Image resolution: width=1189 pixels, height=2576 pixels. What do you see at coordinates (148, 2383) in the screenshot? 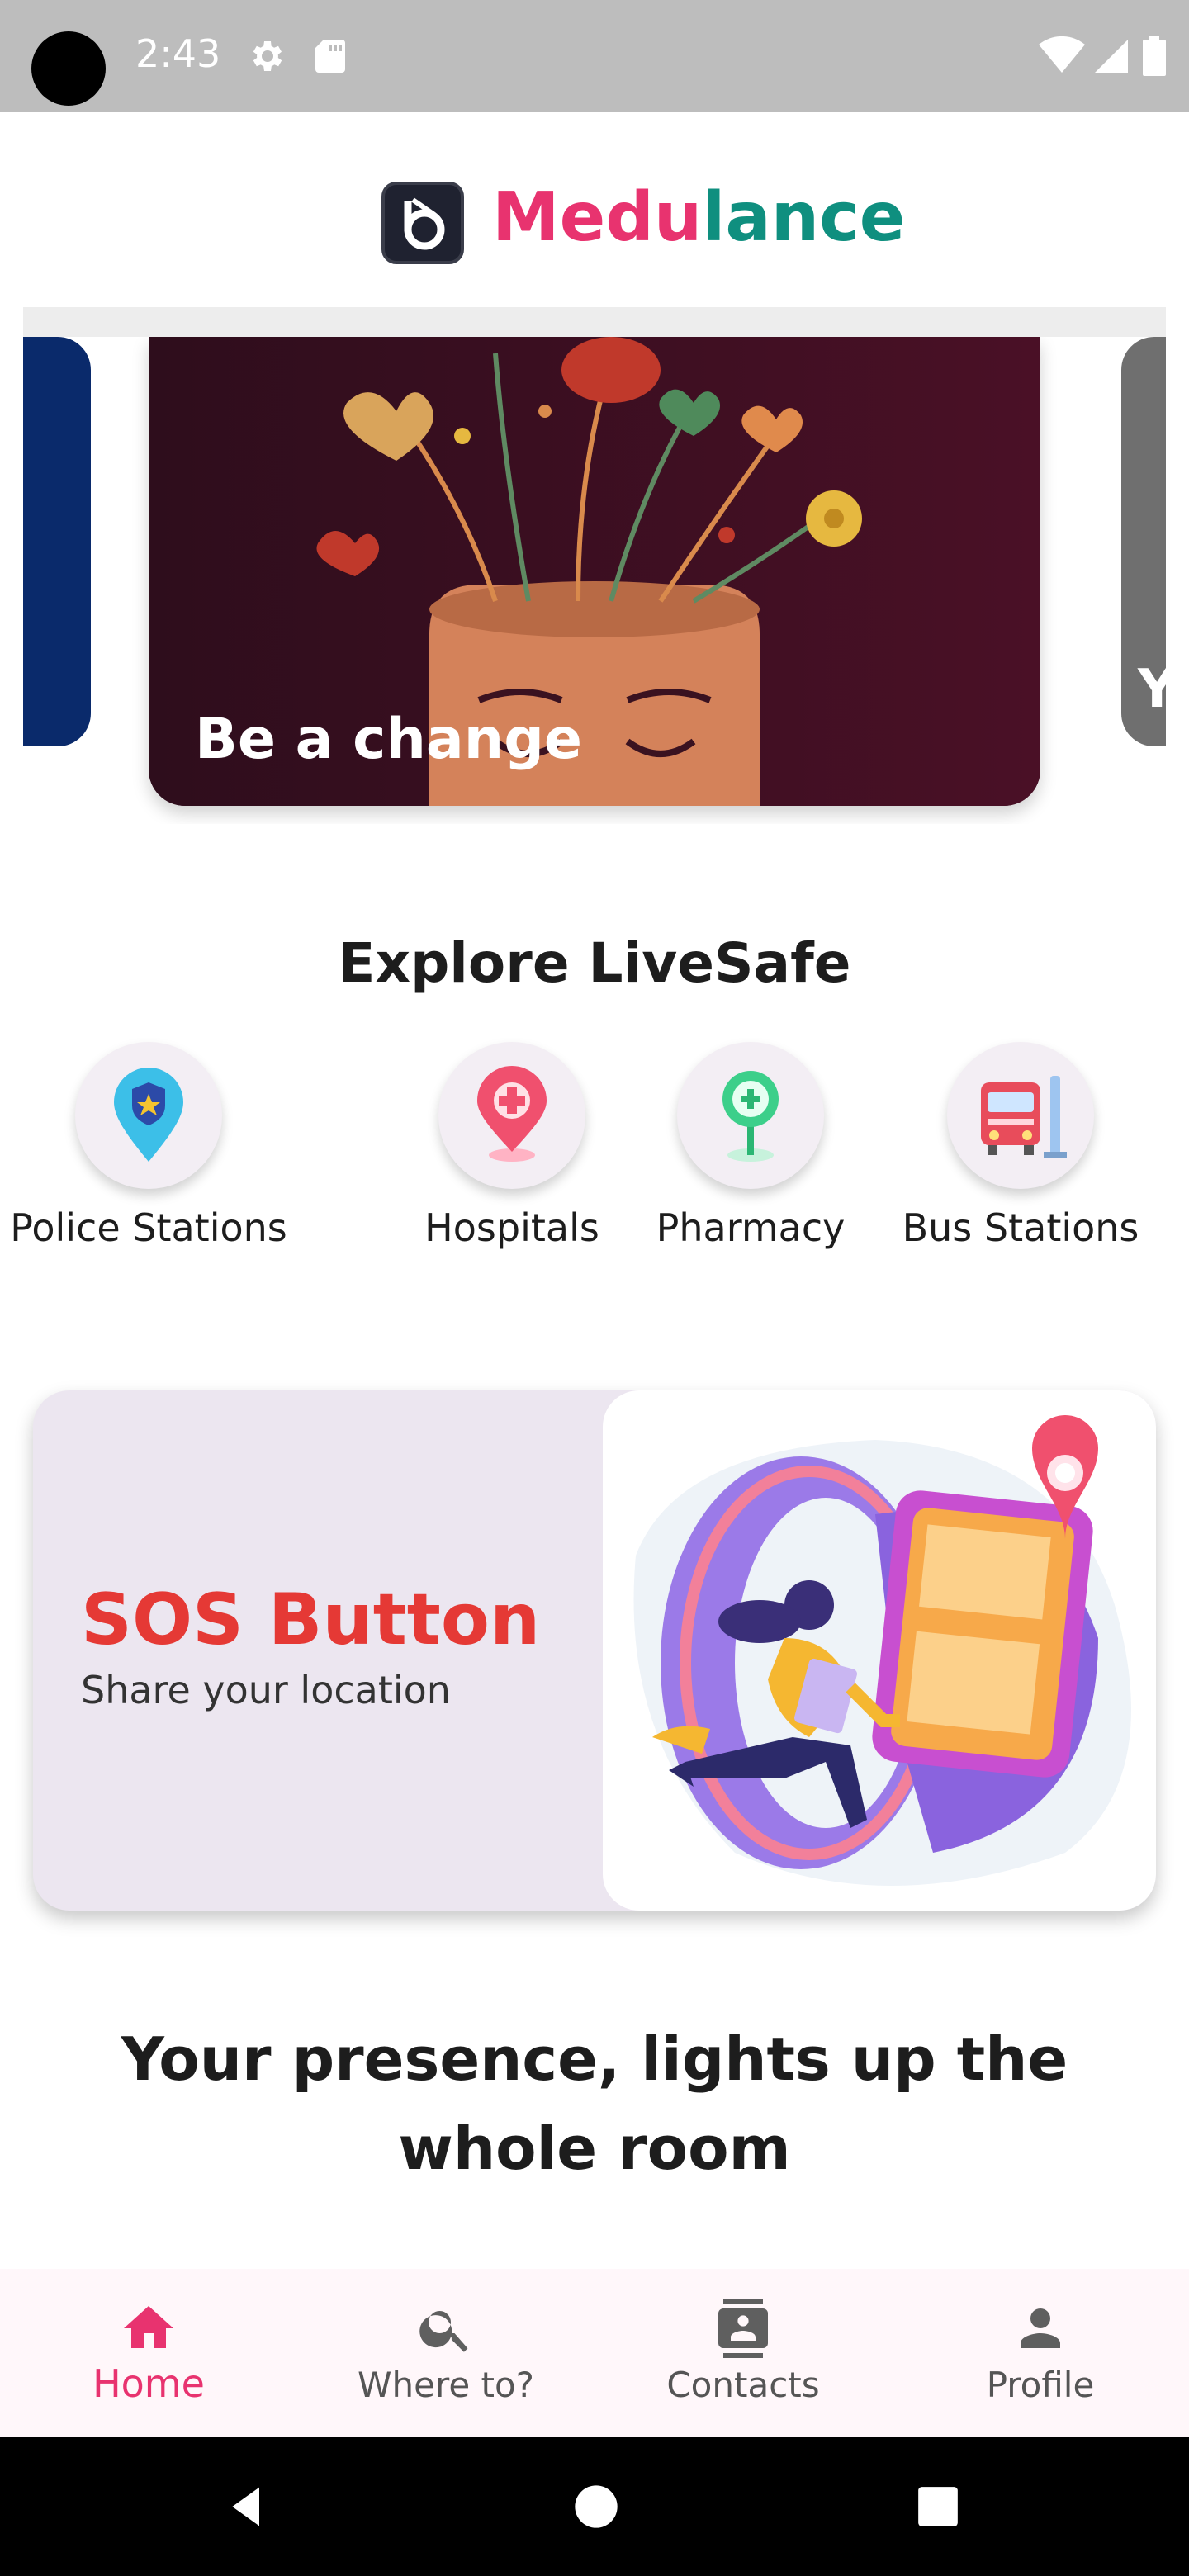
I see `nav-home-label: Home` at bounding box center [148, 2383].